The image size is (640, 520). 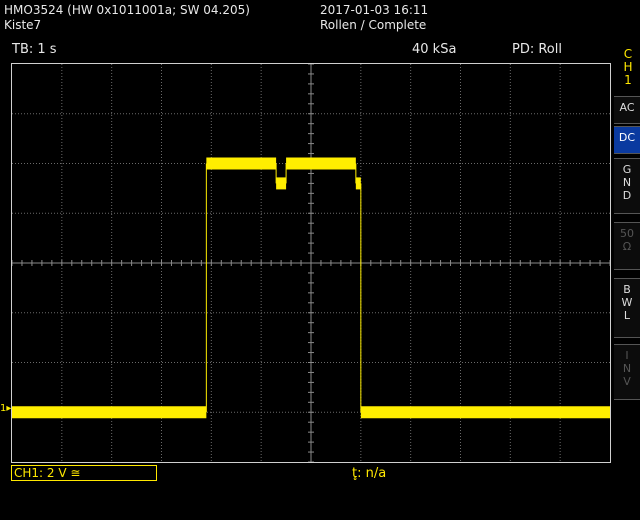 What do you see at coordinates (627, 140) in the screenshot?
I see `coupling-dc-button: DC` at bounding box center [627, 140].